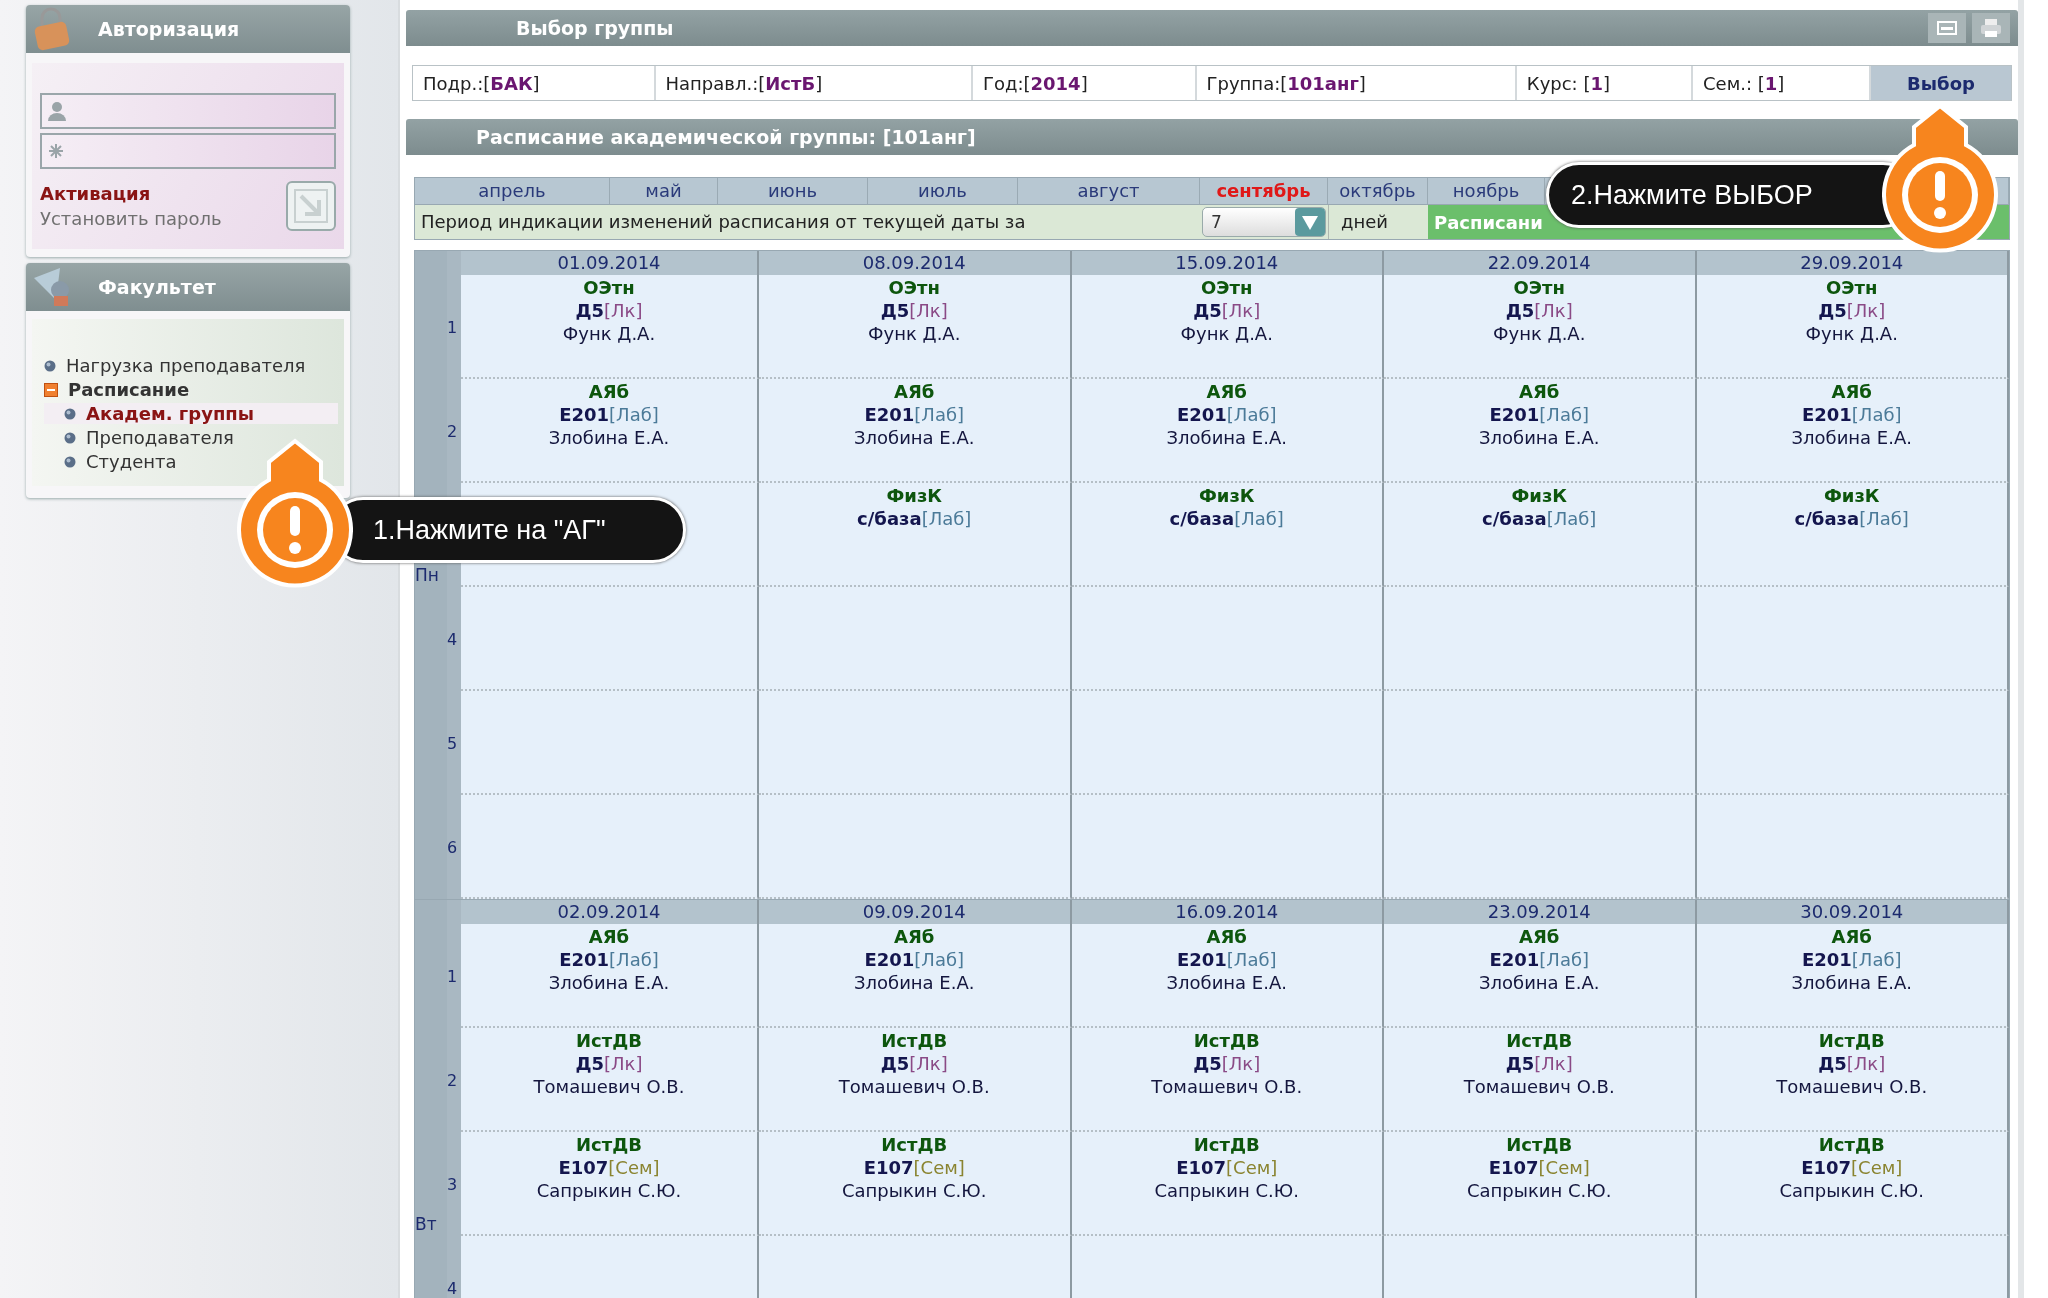 The image size is (2048, 1298). What do you see at coordinates (1310, 222) in the screenshot?
I see `dropdown-icon` at bounding box center [1310, 222].